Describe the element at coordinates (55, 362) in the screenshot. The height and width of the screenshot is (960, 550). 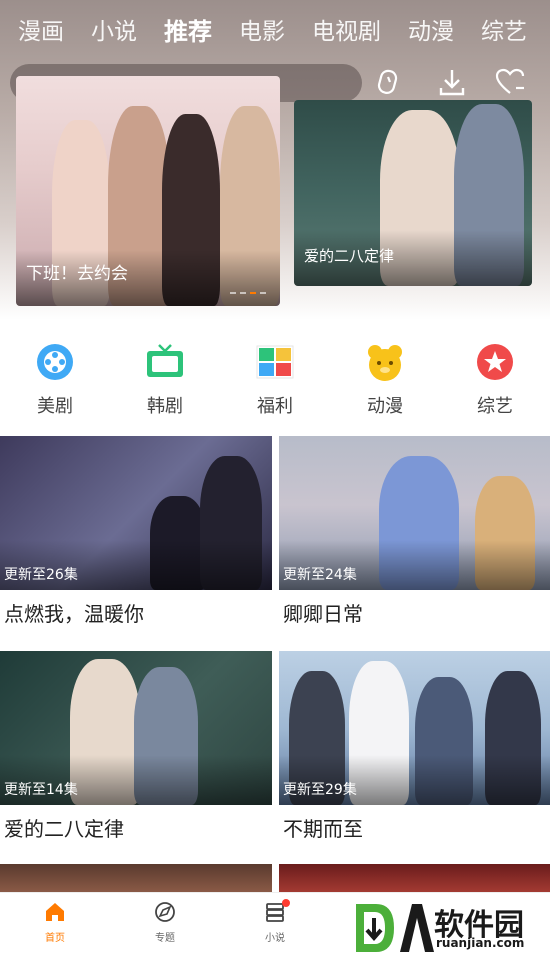
I see `film-reel-icon` at that location.